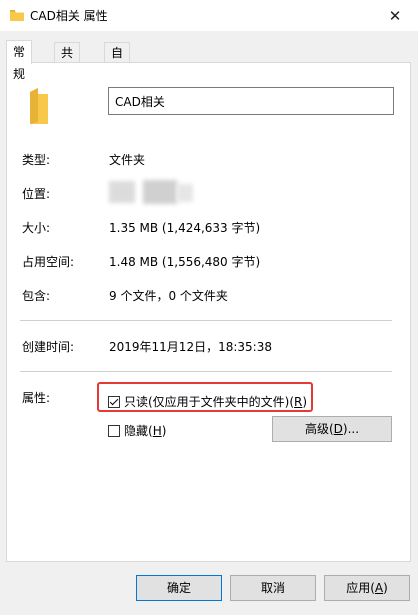  What do you see at coordinates (127, 160) in the screenshot?
I see `type-value: 文件夹` at bounding box center [127, 160].